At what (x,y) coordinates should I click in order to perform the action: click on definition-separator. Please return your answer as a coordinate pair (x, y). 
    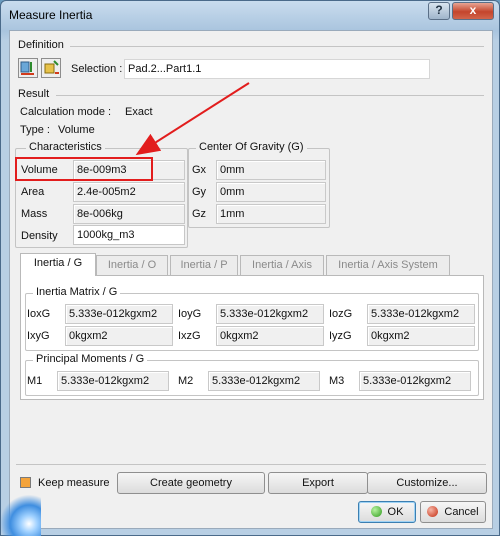
    Looking at the image, I should click on (277, 46).